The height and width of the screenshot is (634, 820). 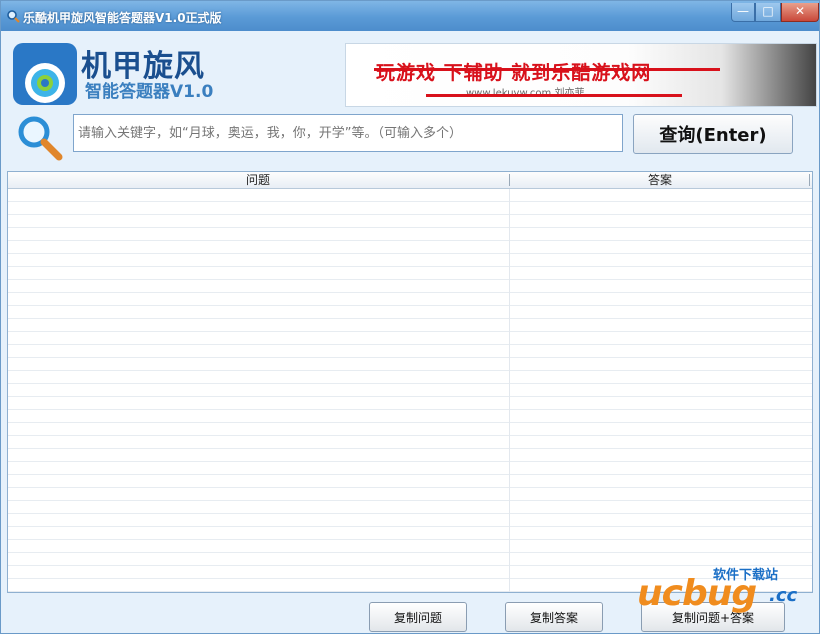 I want to click on title-bar: 乐酷机甲旋风智能答题器V1.0正式版 — □ ✕, so click(x=410, y=16).